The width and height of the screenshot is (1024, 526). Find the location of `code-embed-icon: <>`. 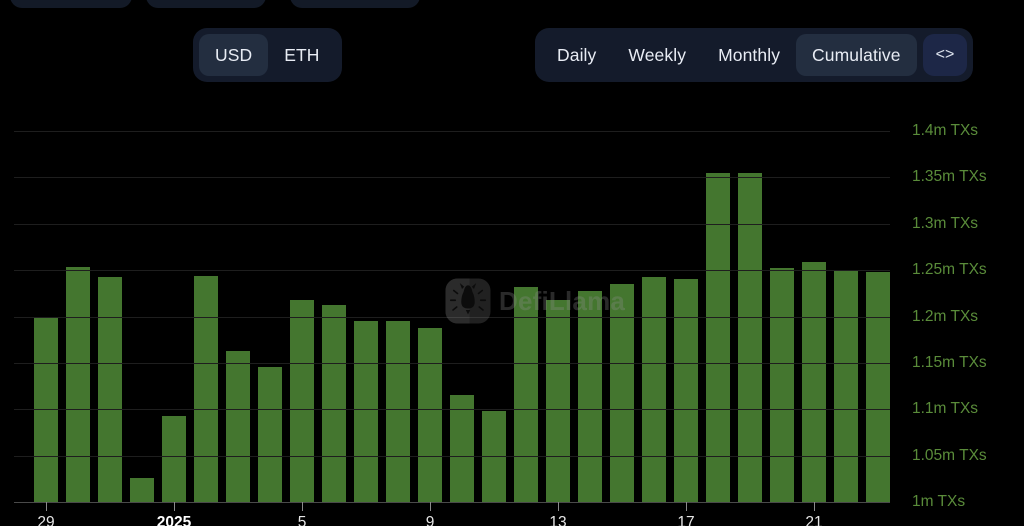

code-embed-icon: <> is located at coordinates (945, 55).